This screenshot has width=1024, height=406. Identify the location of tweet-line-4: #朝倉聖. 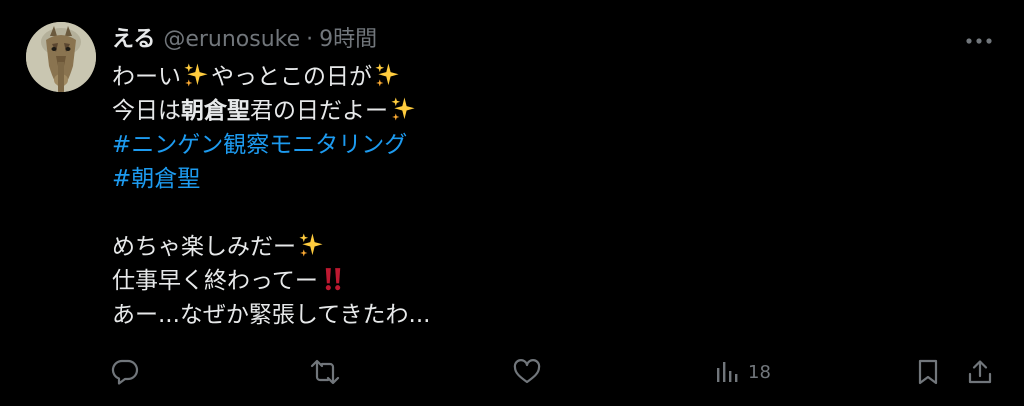
(542, 179).